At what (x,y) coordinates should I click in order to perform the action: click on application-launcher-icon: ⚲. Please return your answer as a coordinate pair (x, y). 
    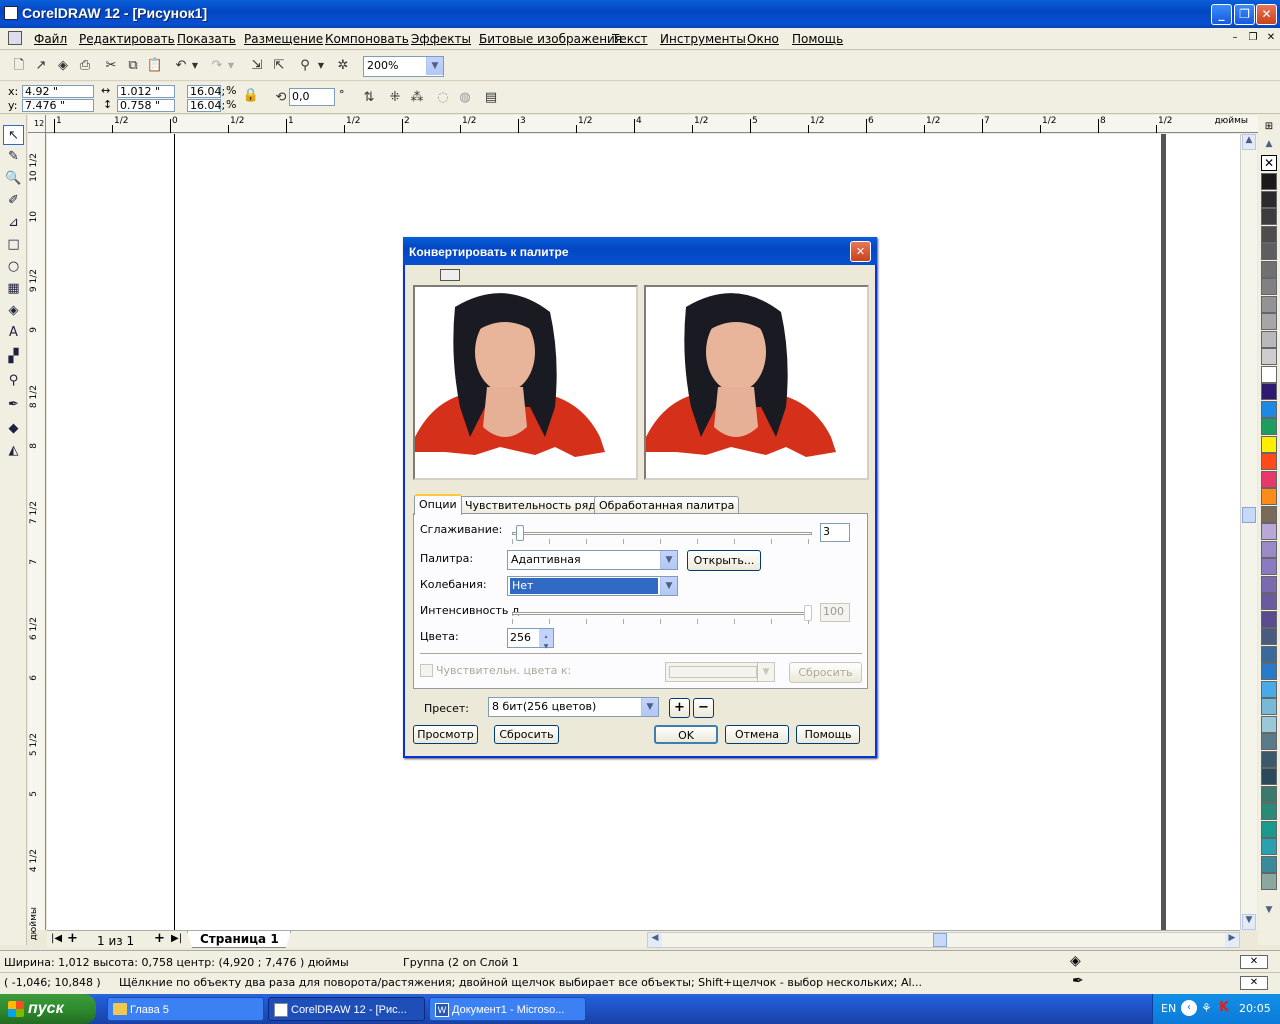
    Looking at the image, I should click on (305, 66).